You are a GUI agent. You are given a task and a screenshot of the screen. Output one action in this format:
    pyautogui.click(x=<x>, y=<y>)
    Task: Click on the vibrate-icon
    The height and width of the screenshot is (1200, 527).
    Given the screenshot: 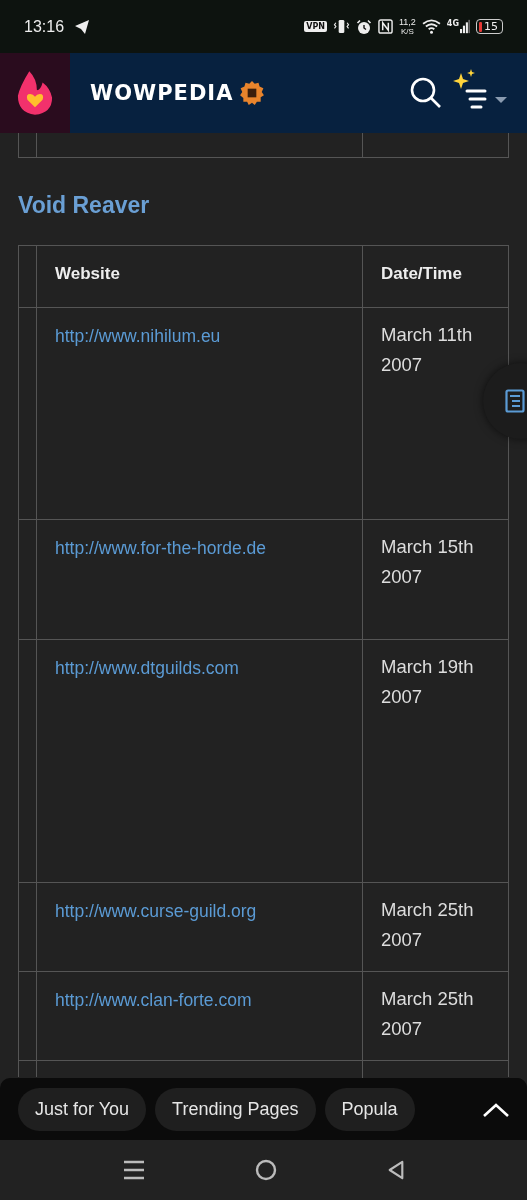 What is the action you would take?
    pyautogui.click(x=341, y=26)
    